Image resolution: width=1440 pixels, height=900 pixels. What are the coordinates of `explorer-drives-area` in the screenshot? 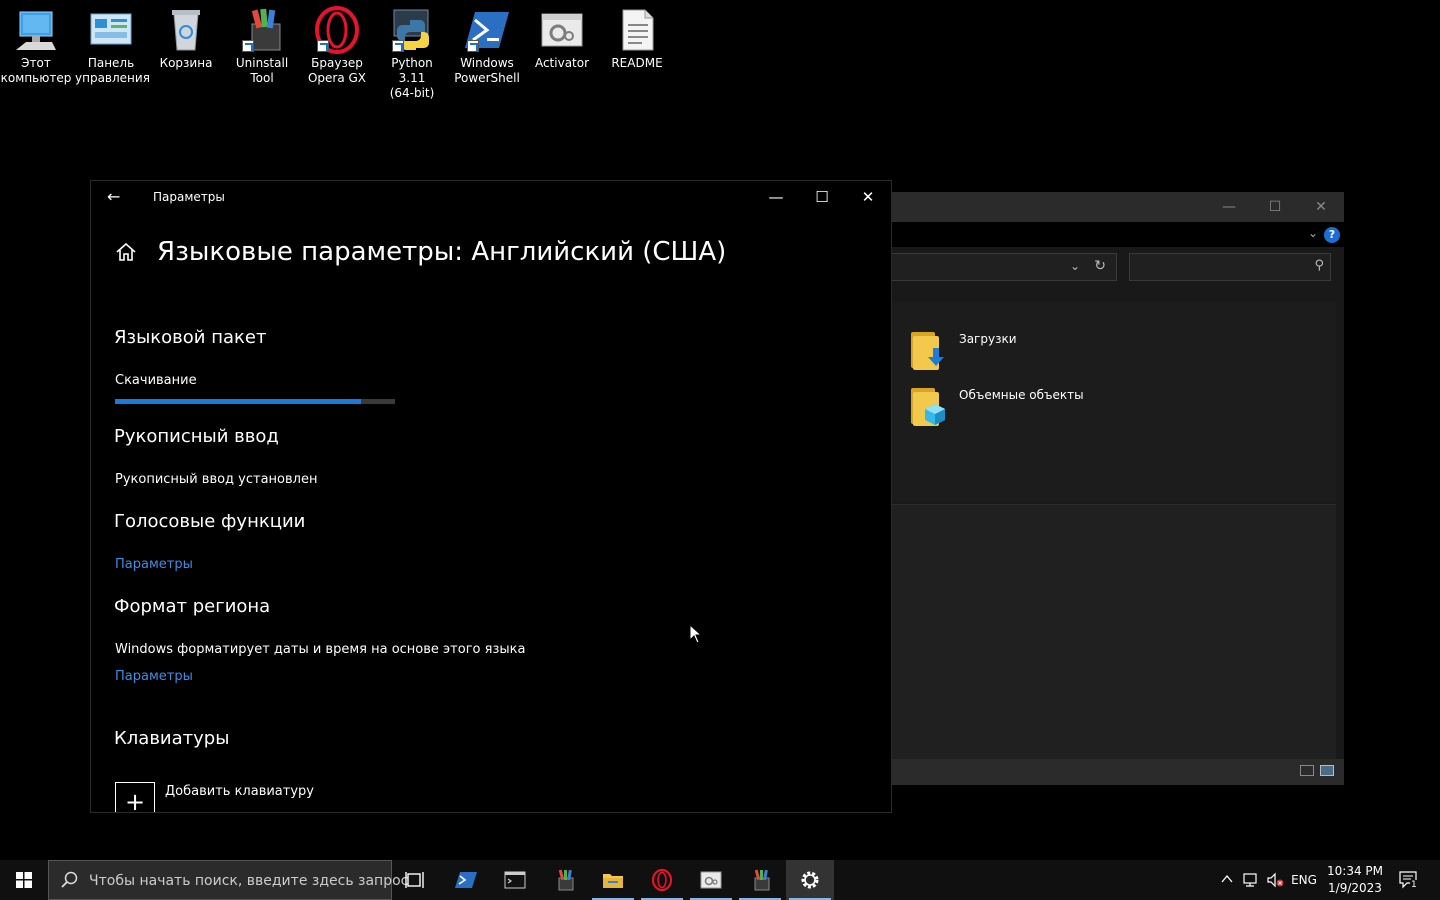 It's located at (1113, 631).